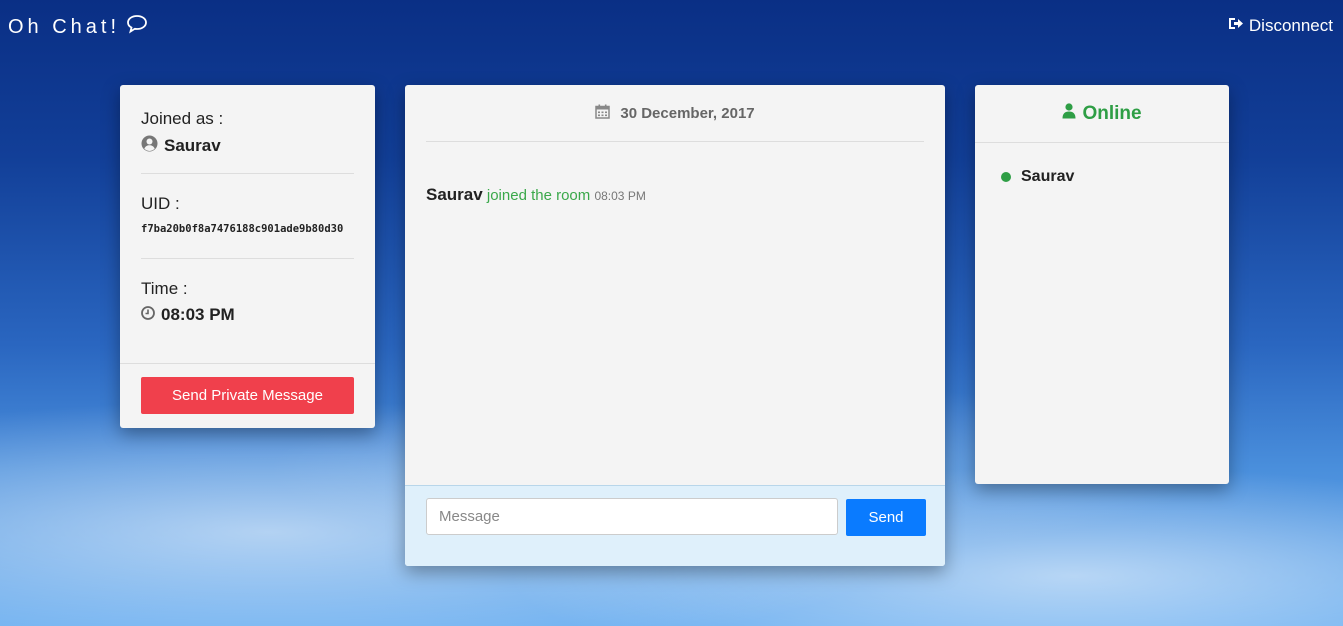  Describe the element at coordinates (1048, 176) in the screenshot. I see `online-user-name: Saurav` at that location.